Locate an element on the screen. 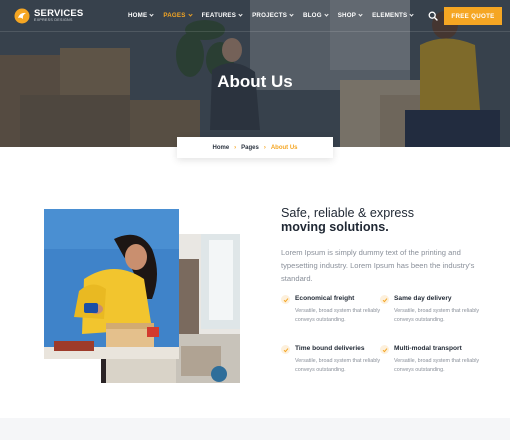 Image resolution: width=510 pixels, height=440 pixels. site-logo: SERVICES EXPRESS DESIGNS is located at coordinates (48, 16).